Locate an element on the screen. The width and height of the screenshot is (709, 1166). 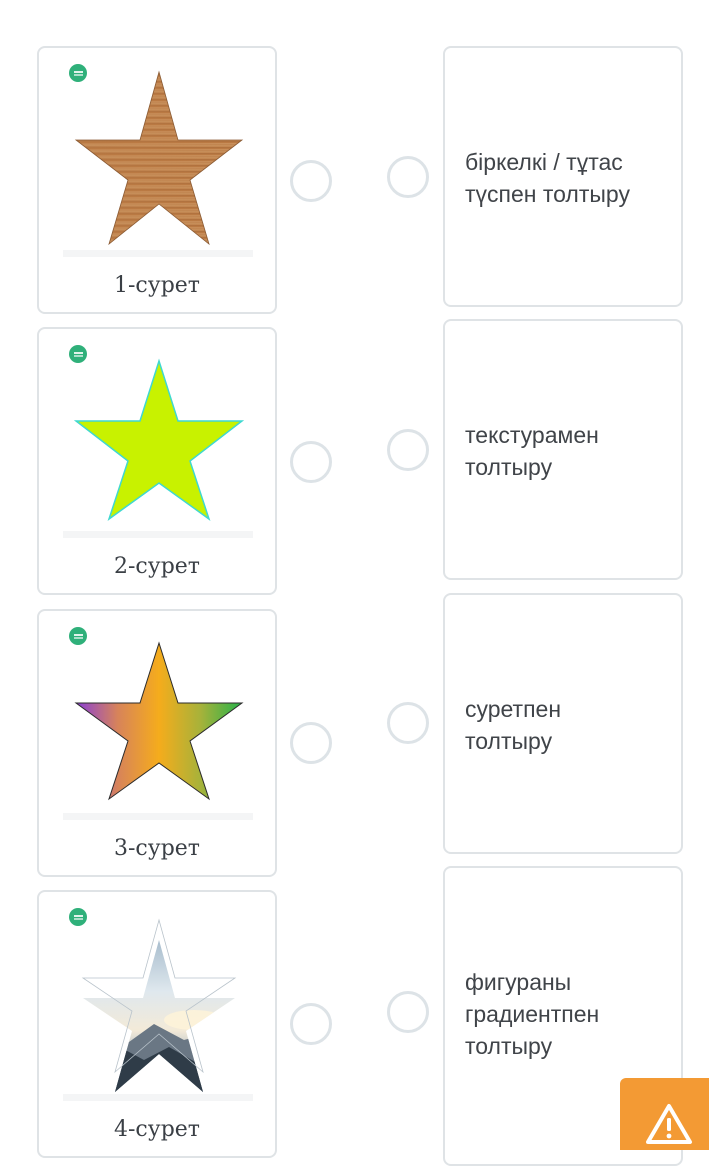
image-caption: 1-сурет is located at coordinates (157, 285).